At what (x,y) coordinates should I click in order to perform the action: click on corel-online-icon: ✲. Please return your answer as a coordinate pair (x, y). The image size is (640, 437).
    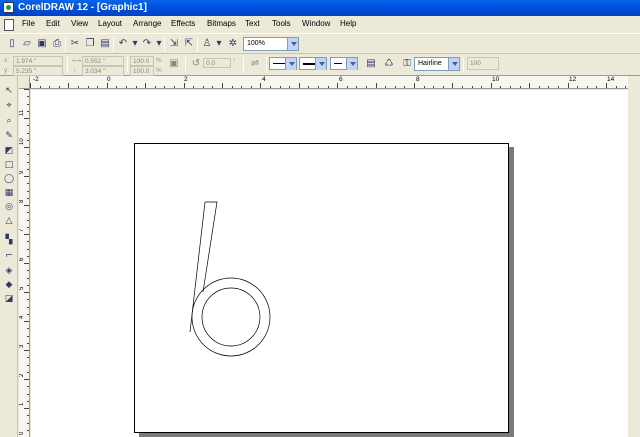
    Looking at the image, I should click on (233, 44).